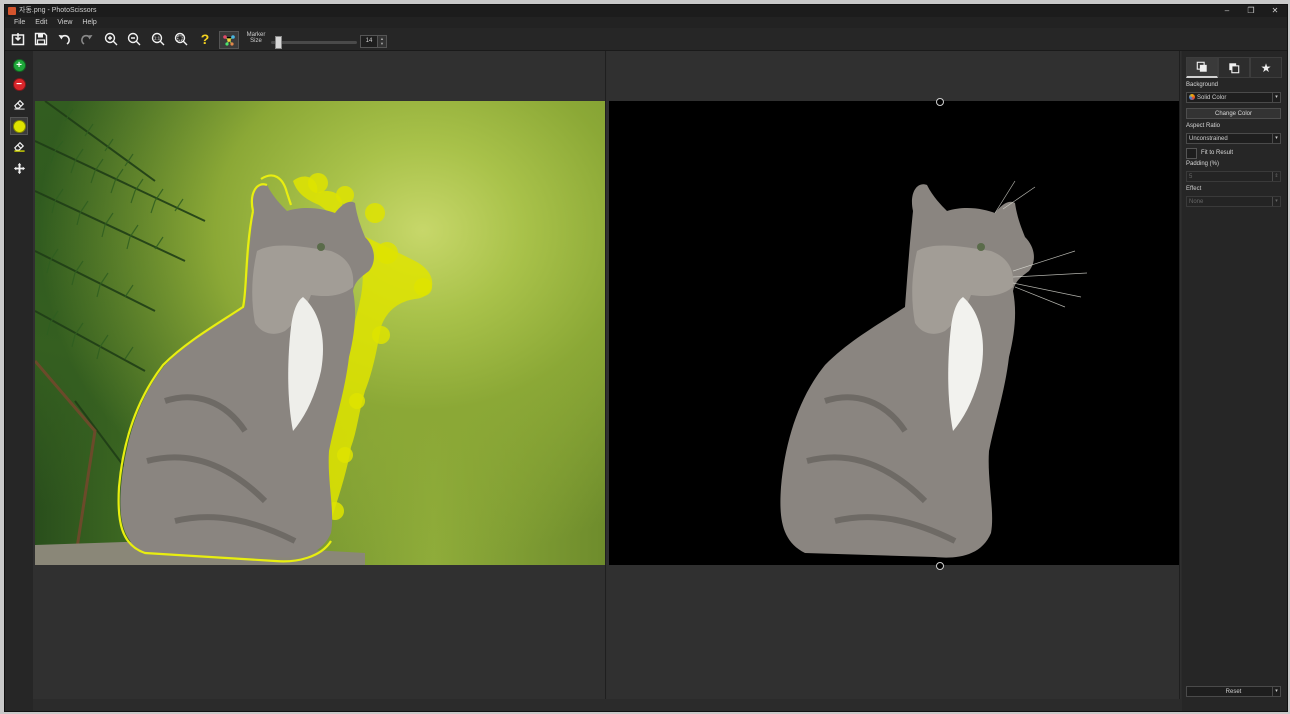 Image resolution: width=1290 pixels, height=714 pixels. Describe the element at coordinates (1275, 11) in the screenshot. I see `close-button: ✕` at that location.